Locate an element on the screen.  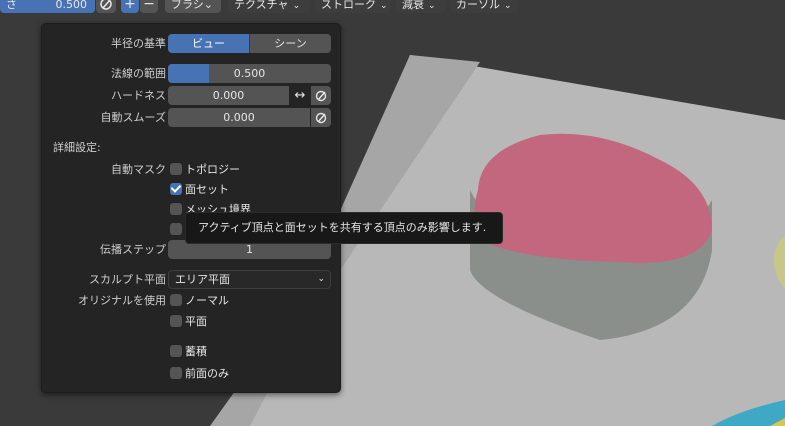
texture-menu-label: テクスチャ is located at coordinates (261, 5).